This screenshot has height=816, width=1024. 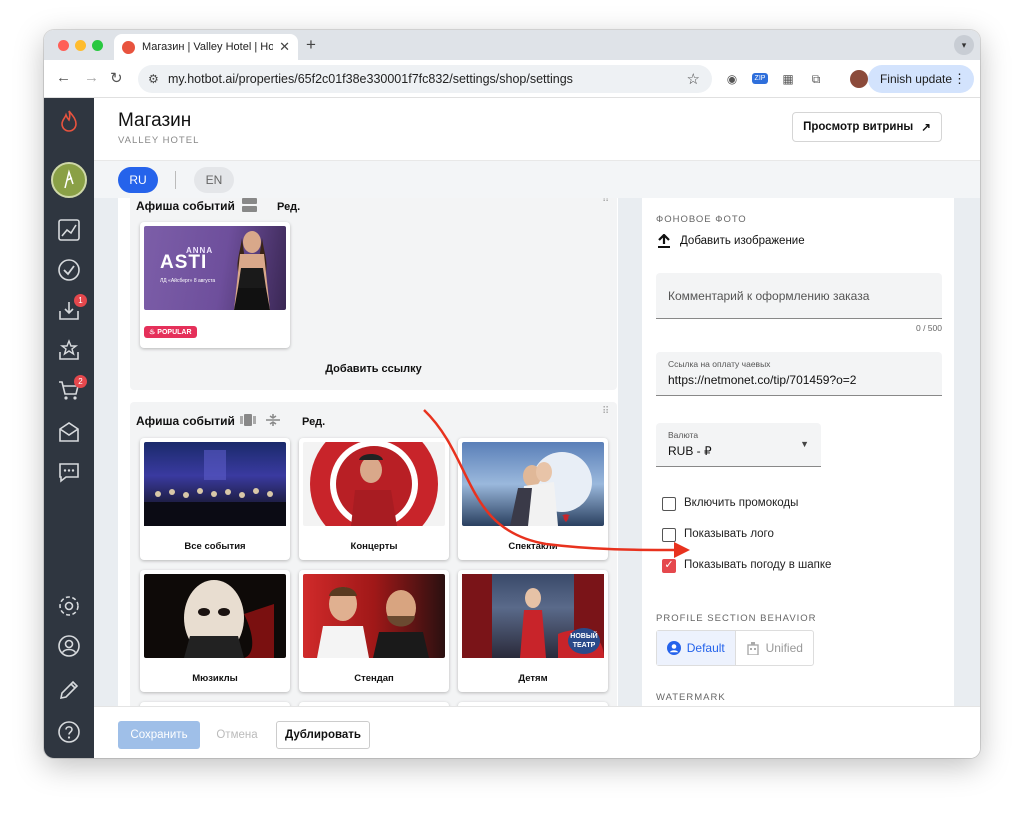 I want to click on tab-title: Магазин | Valley Hotel | Hotbot, so click(x=208, y=47).